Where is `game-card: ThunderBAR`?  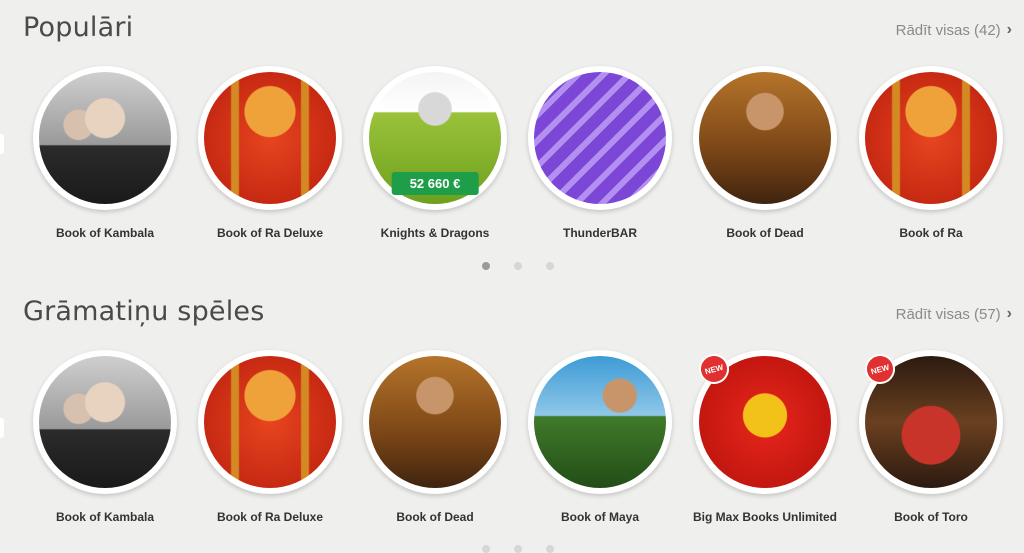 game-card: ThunderBAR is located at coordinates (600, 153).